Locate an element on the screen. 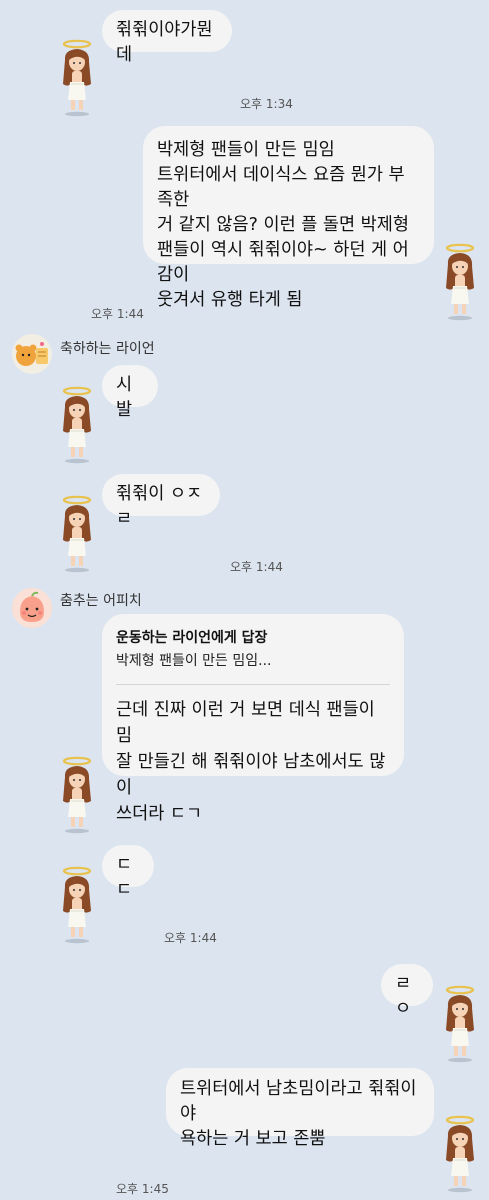 The height and width of the screenshot is (1200, 489). message-time: 오후 1:34 is located at coordinates (266, 104).